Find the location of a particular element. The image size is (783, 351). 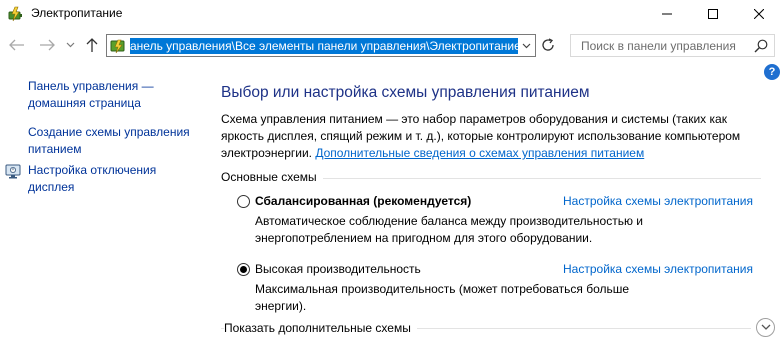

minimize-icon is located at coordinates (667, 14).